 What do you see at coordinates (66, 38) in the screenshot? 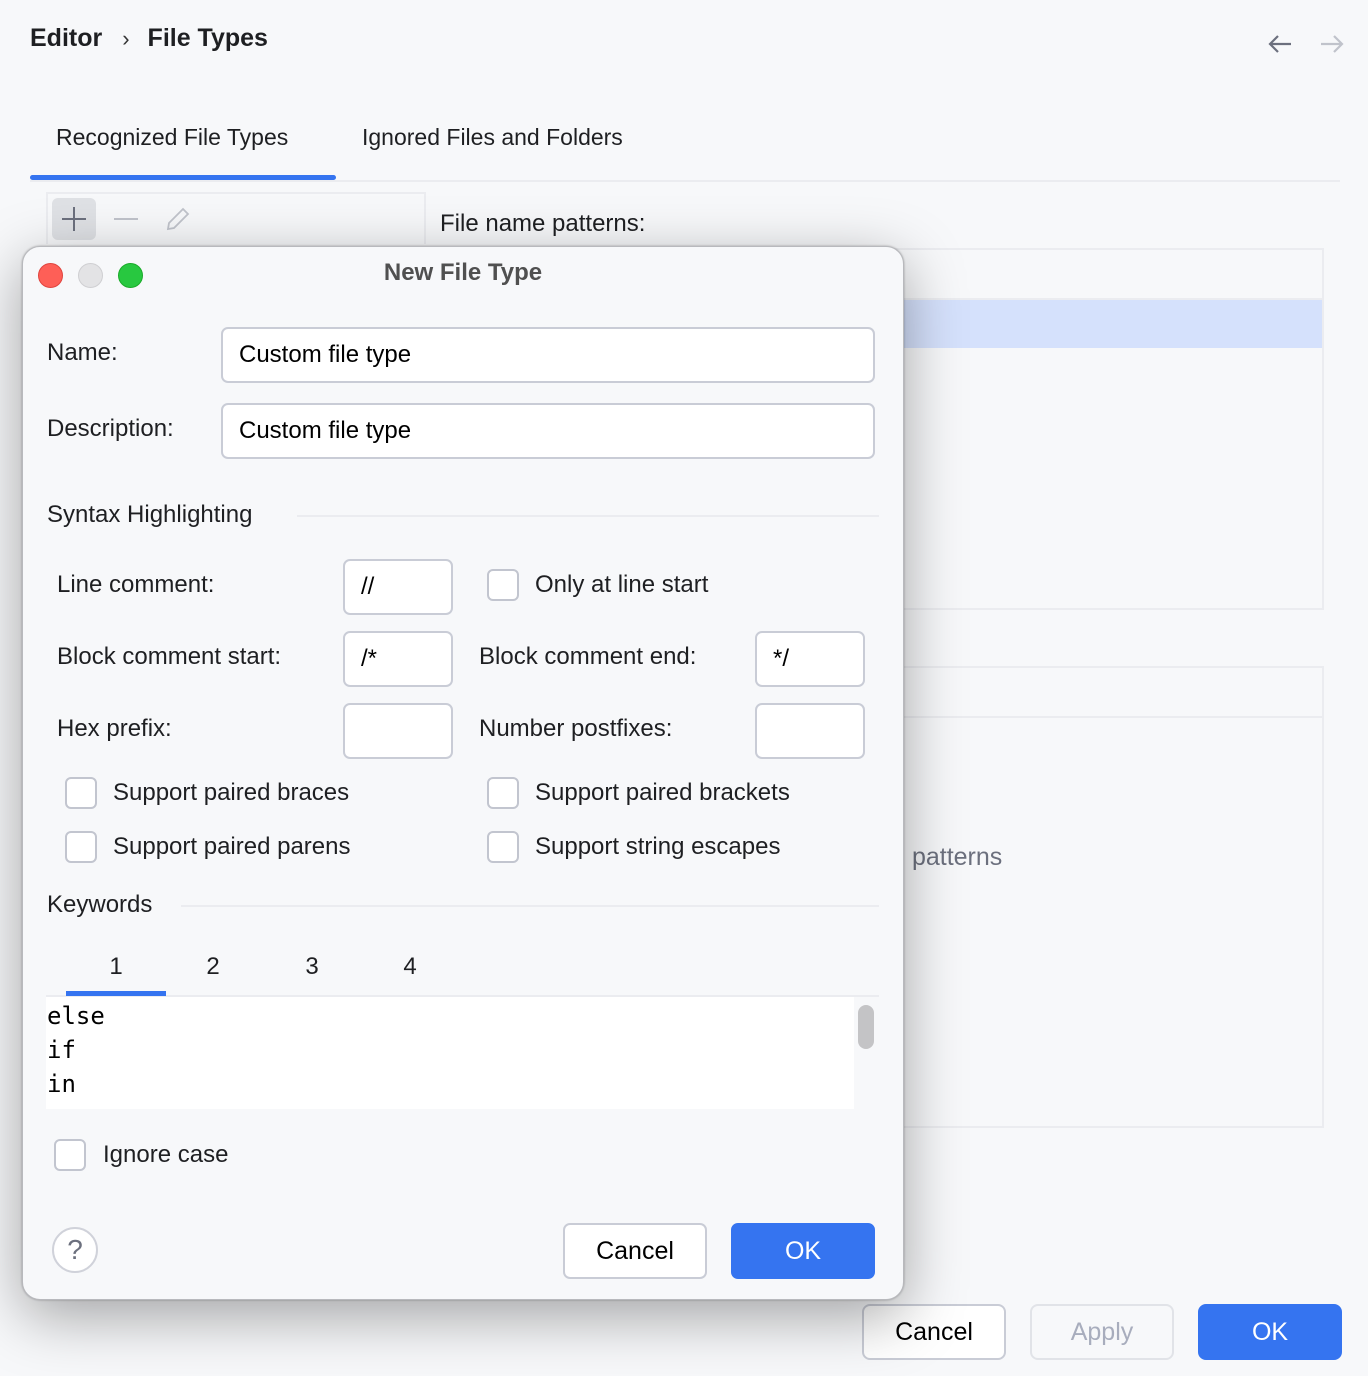
I see `breadcrumb-editor: Editor` at bounding box center [66, 38].